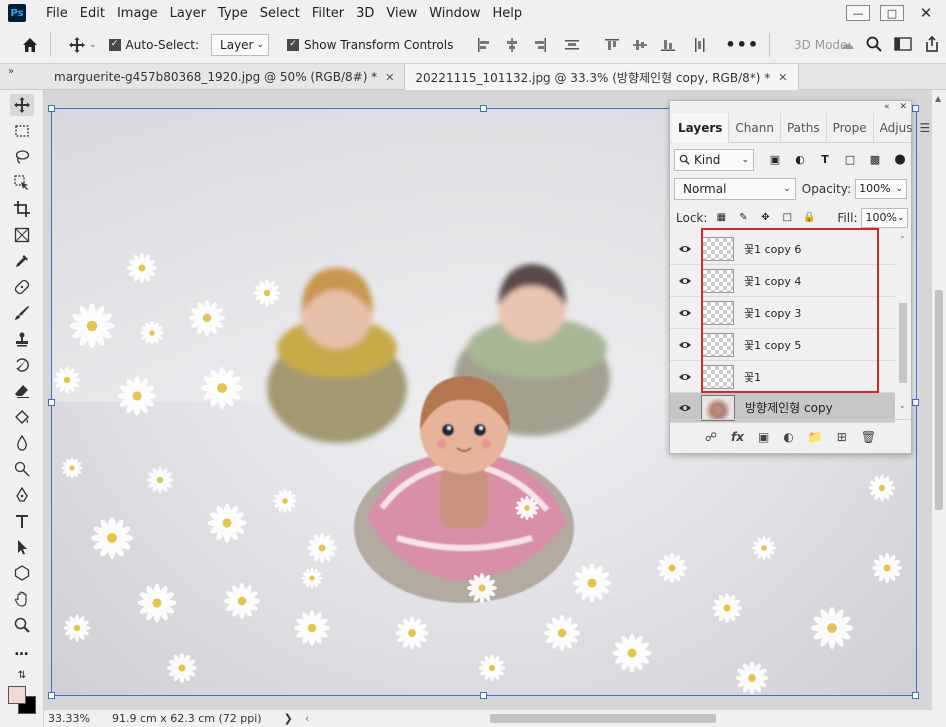 This screenshot has width=946, height=727. I want to click on search-icon, so click(874, 45).